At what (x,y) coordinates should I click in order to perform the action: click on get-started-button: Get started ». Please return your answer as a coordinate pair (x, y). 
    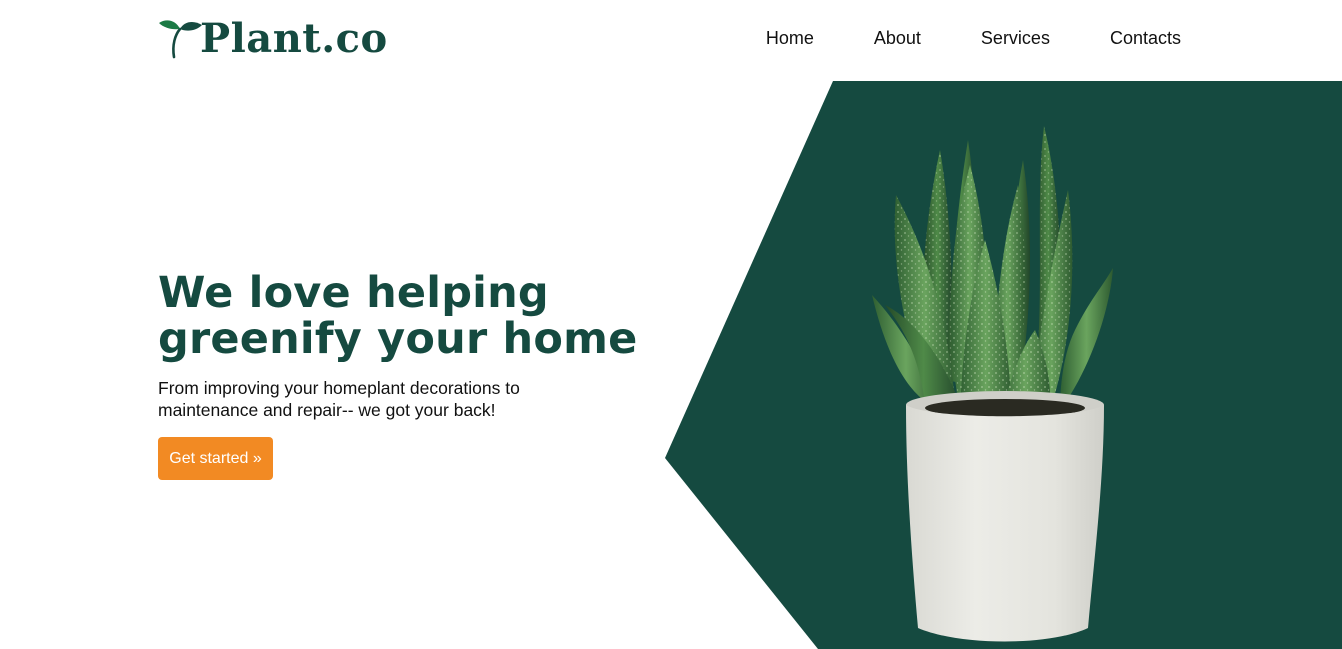
    Looking at the image, I should click on (215, 458).